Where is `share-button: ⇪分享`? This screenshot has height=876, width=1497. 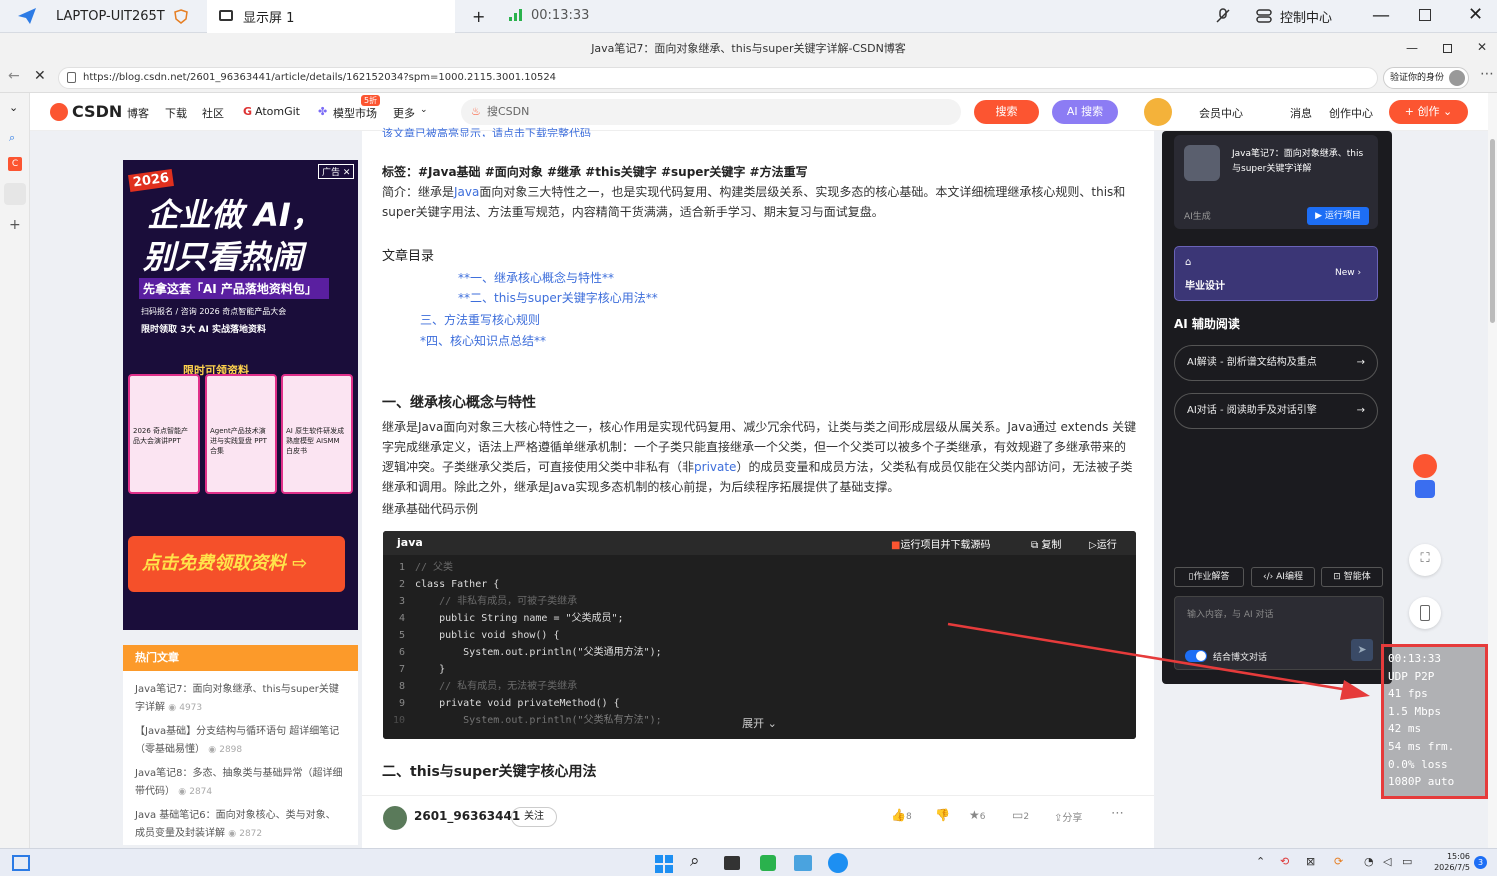
share-button: ⇪分享 is located at coordinates (1068, 816).